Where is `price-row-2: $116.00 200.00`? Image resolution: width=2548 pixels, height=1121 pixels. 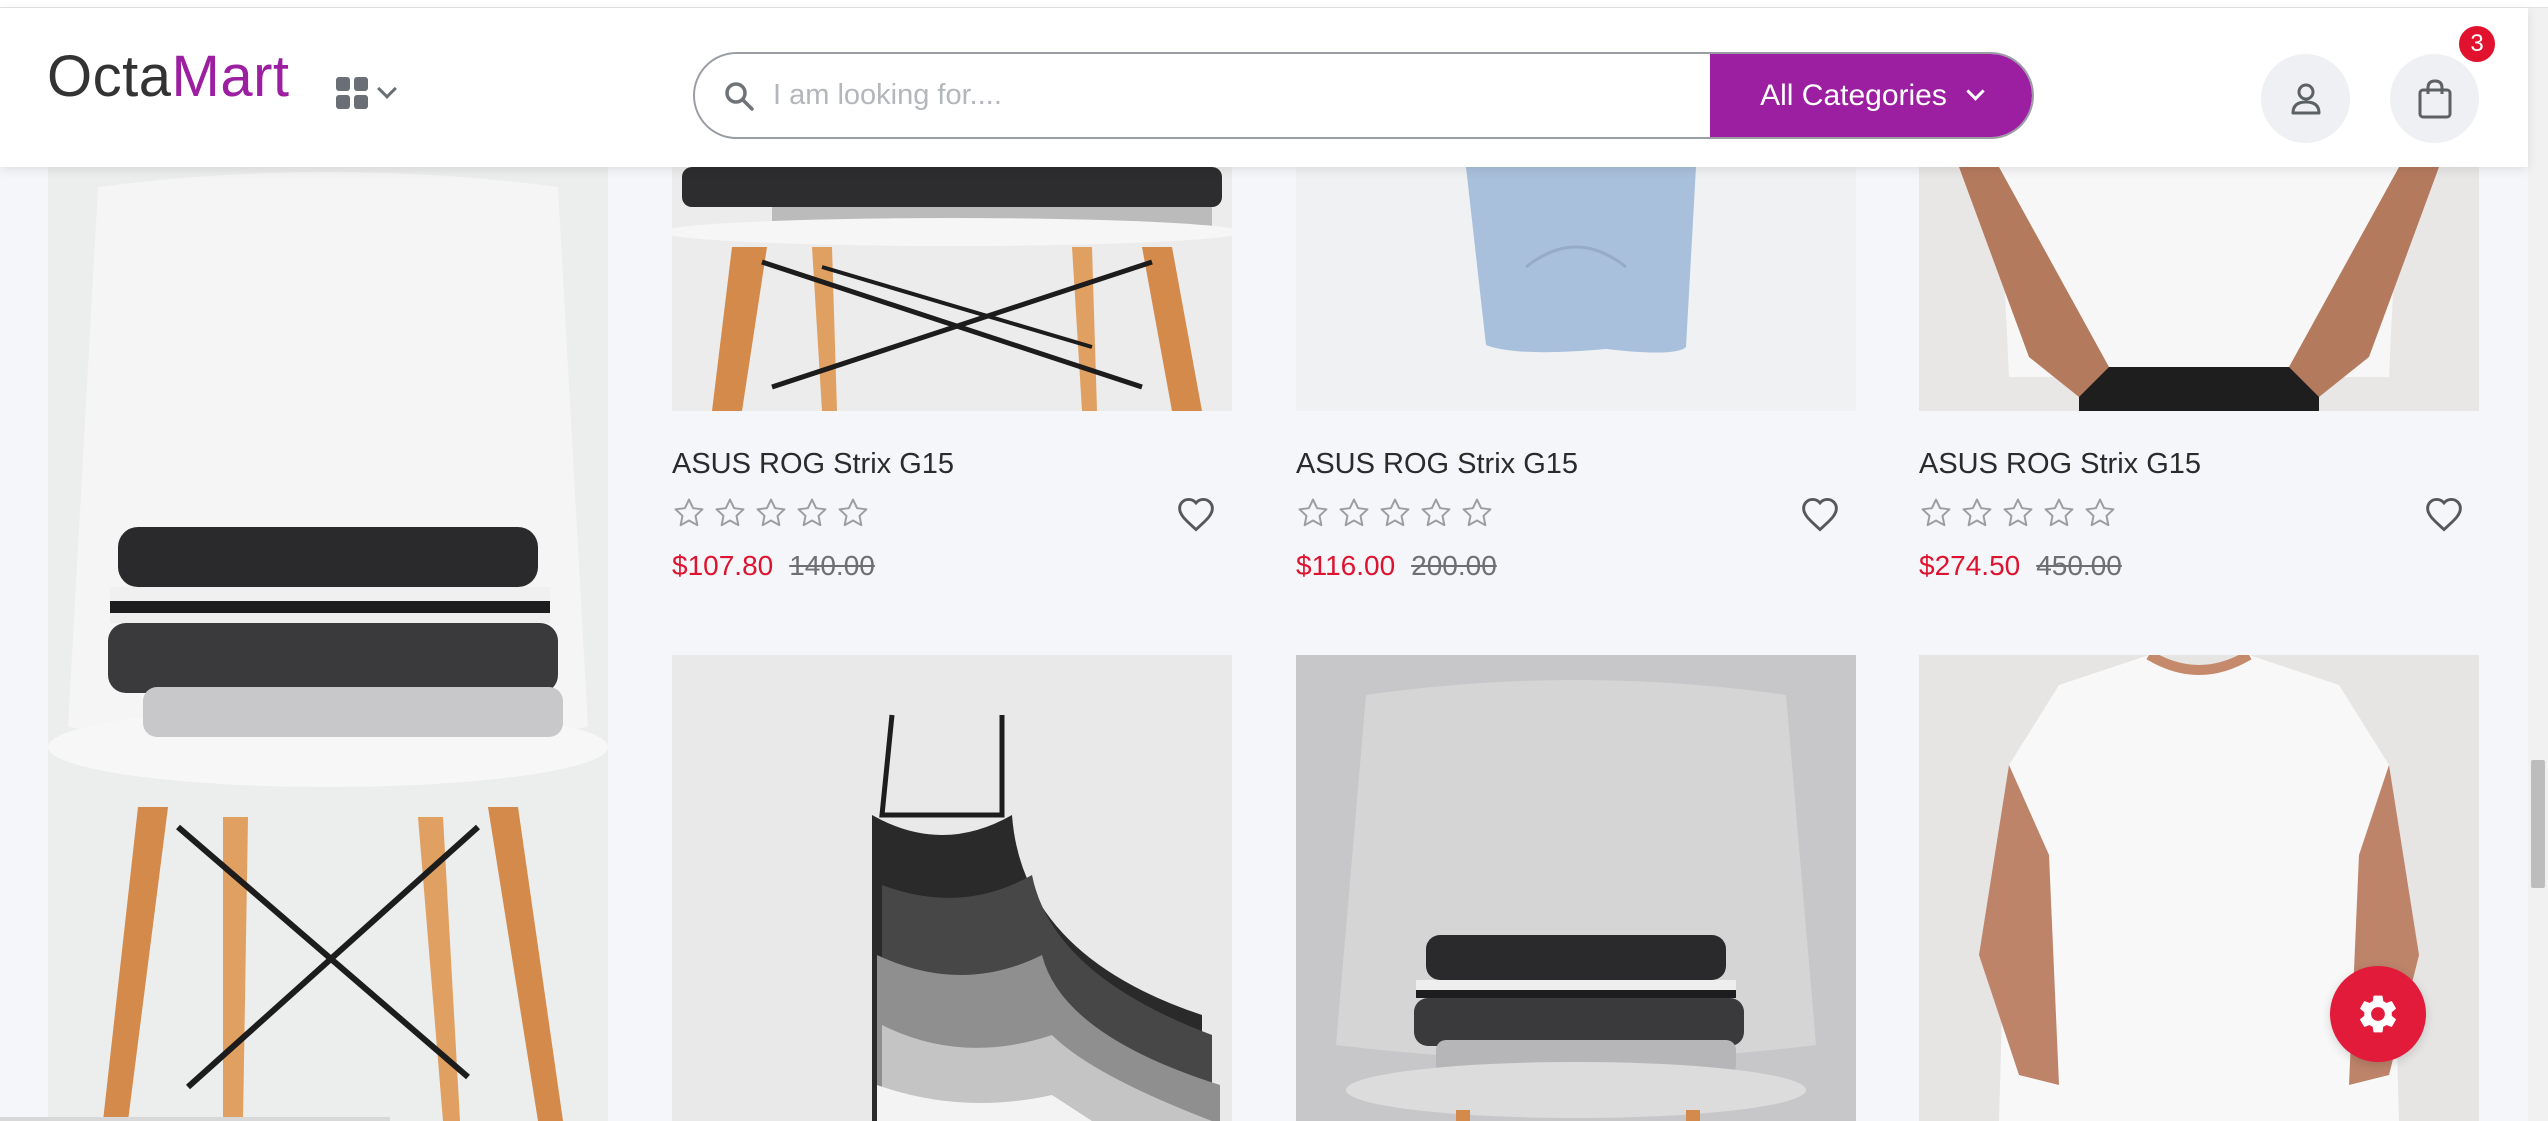
price-row-2: $116.00 200.00 is located at coordinates (1396, 566).